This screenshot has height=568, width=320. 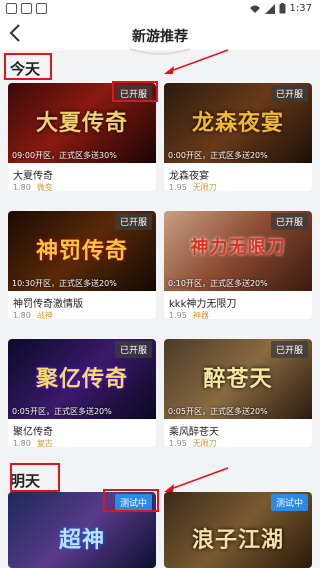 What do you see at coordinates (269, 8) in the screenshot?
I see `signal-icon` at bounding box center [269, 8].